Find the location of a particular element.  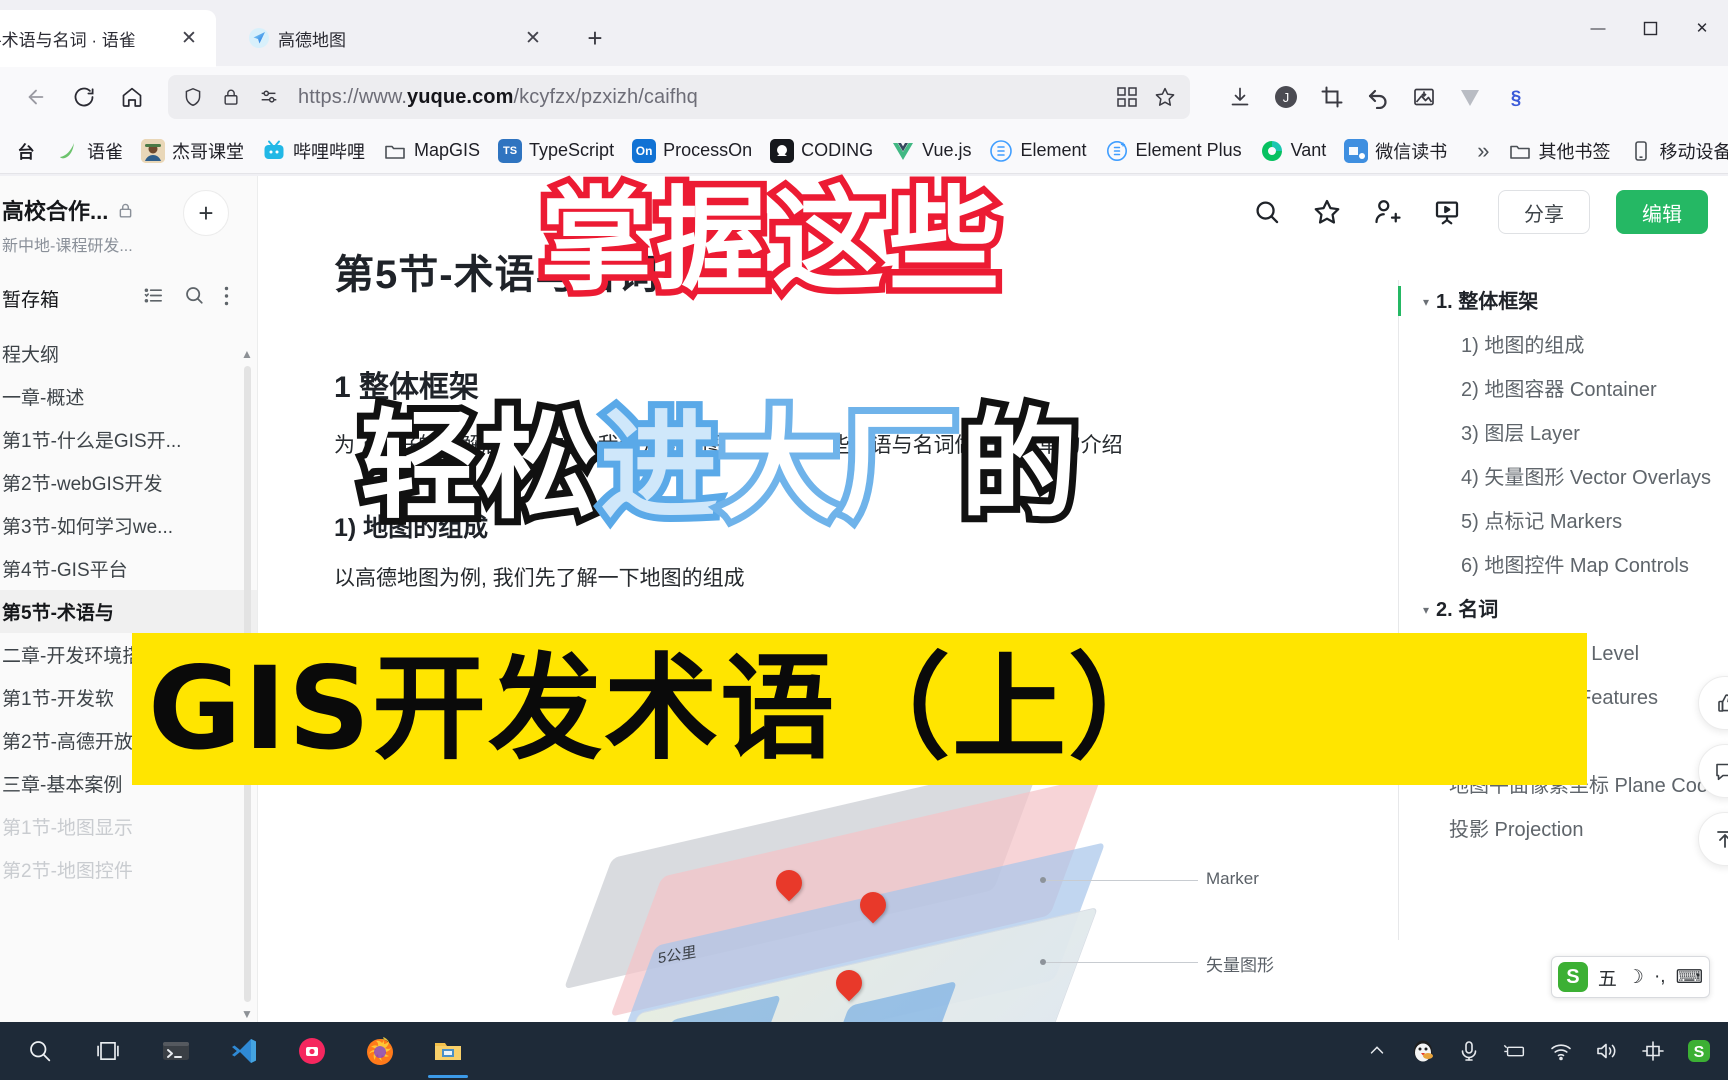

qrcode-icon is located at coordinates (1127, 97).